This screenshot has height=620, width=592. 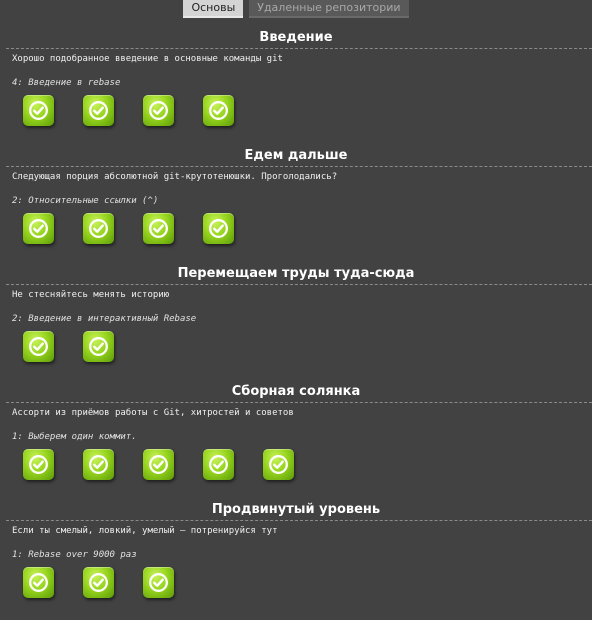 What do you see at coordinates (329, 9) in the screenshot?
I see `tab-remote-repositories: Удаленные репозитории` at bounding box center [329, 9].